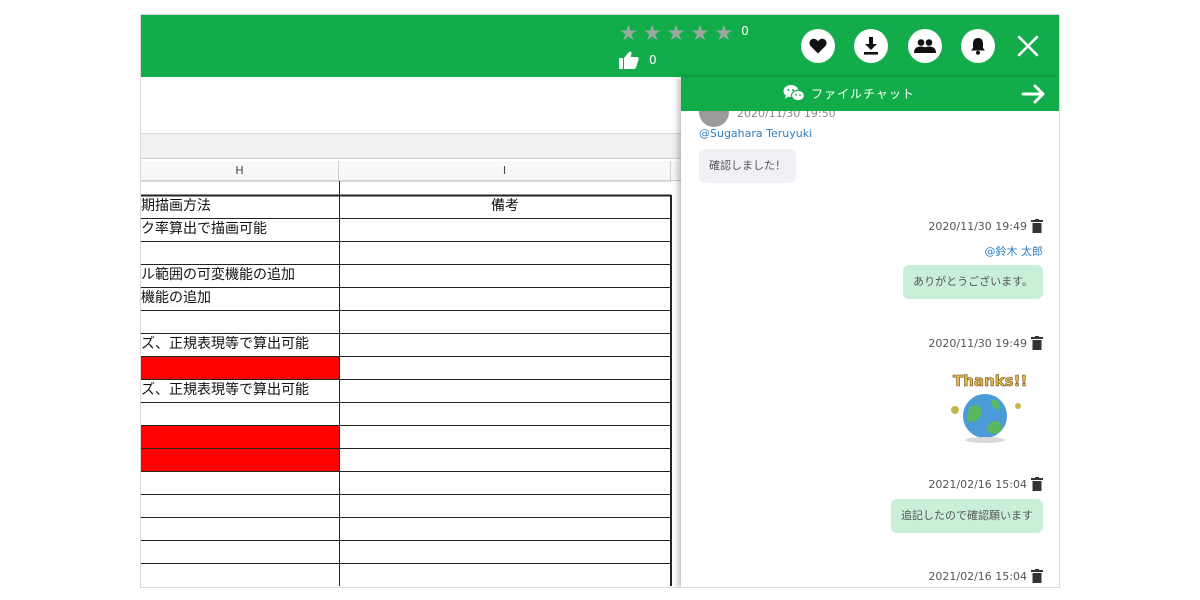 The height and width of the screenshot is (600, 1200). I want to click on like-count: 0, so click(653, 60).